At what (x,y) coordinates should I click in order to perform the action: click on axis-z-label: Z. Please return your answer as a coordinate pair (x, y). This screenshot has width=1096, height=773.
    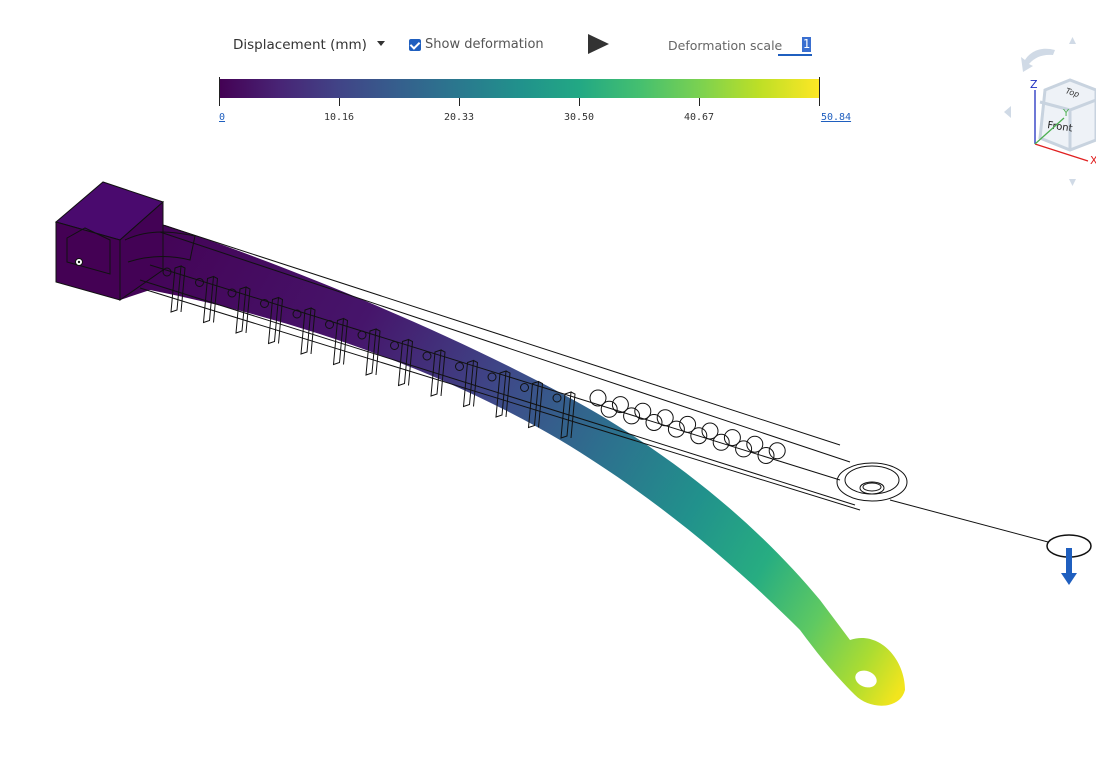
    Looking at the image, I should click on (1034, 84).